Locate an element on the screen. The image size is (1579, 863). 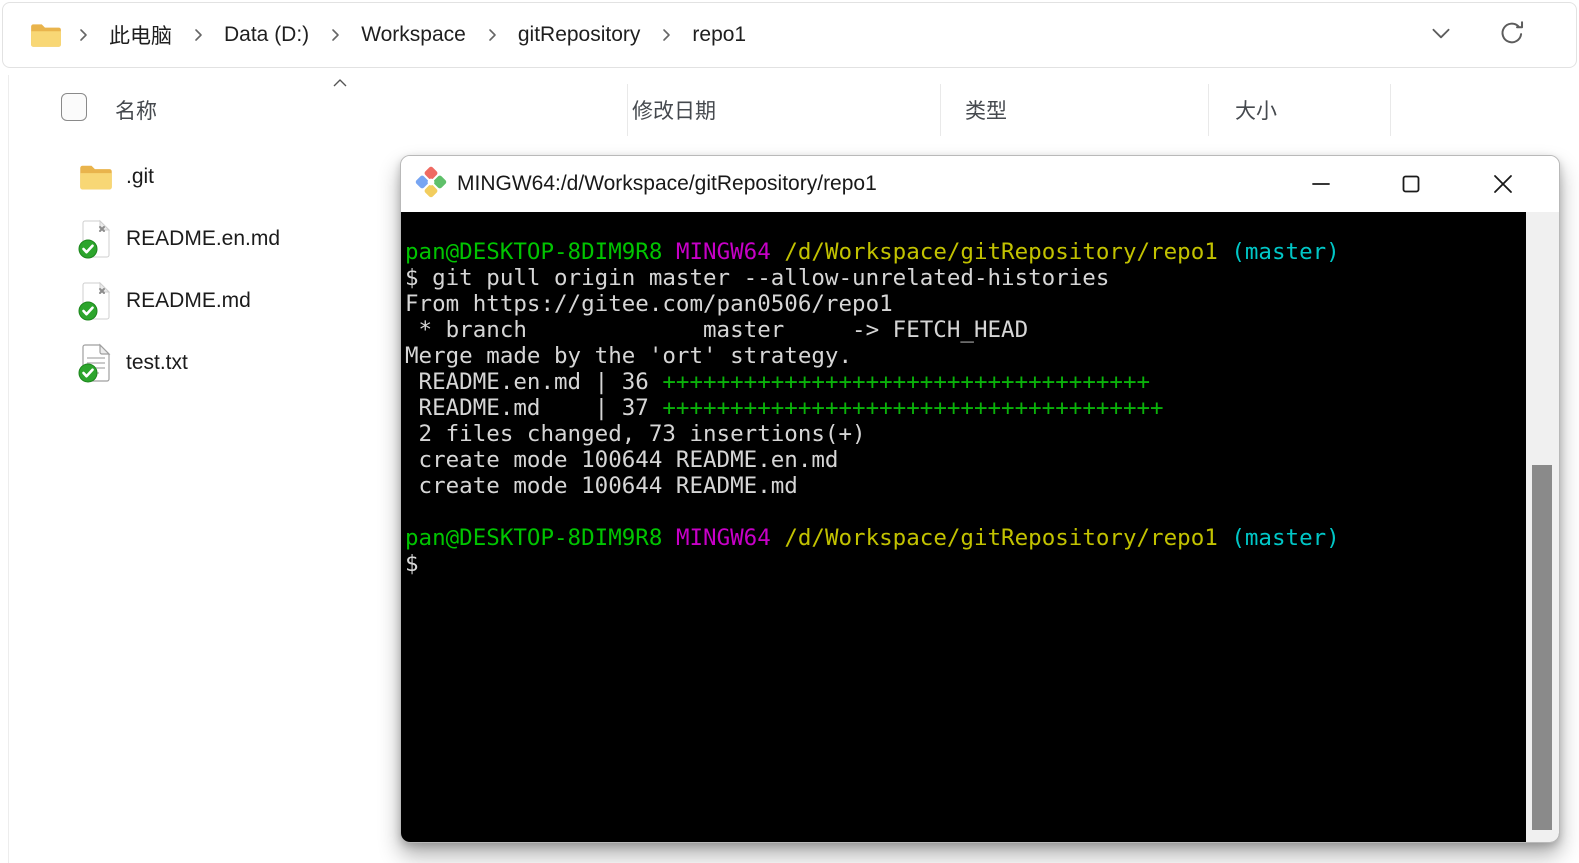
terminal-scrollbar-track is located at coordinates (1542, 527).